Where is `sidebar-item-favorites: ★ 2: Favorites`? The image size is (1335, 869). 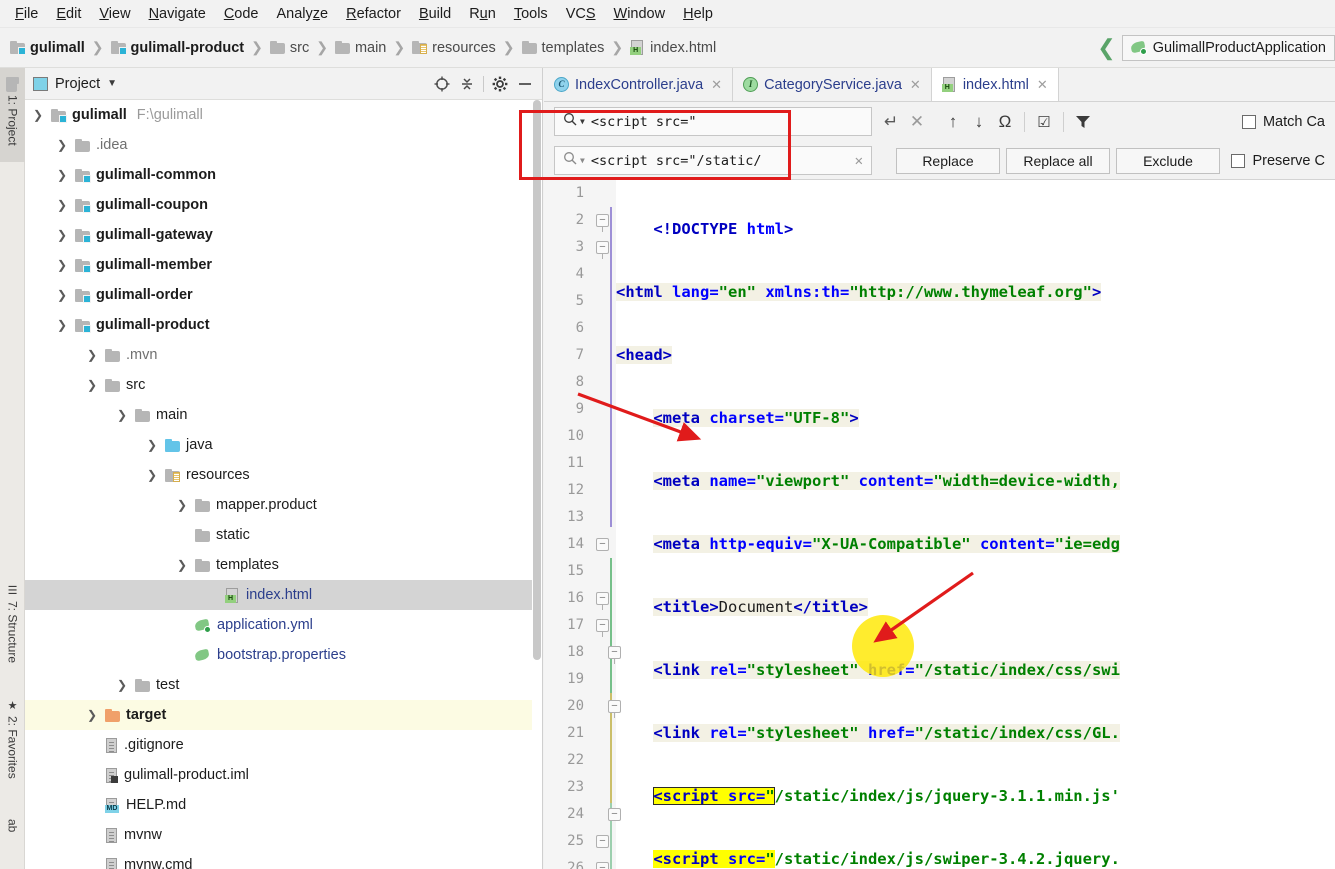 sidebar-item-favorites: ★ 2: Favorites is located at coordinates (12, 747).